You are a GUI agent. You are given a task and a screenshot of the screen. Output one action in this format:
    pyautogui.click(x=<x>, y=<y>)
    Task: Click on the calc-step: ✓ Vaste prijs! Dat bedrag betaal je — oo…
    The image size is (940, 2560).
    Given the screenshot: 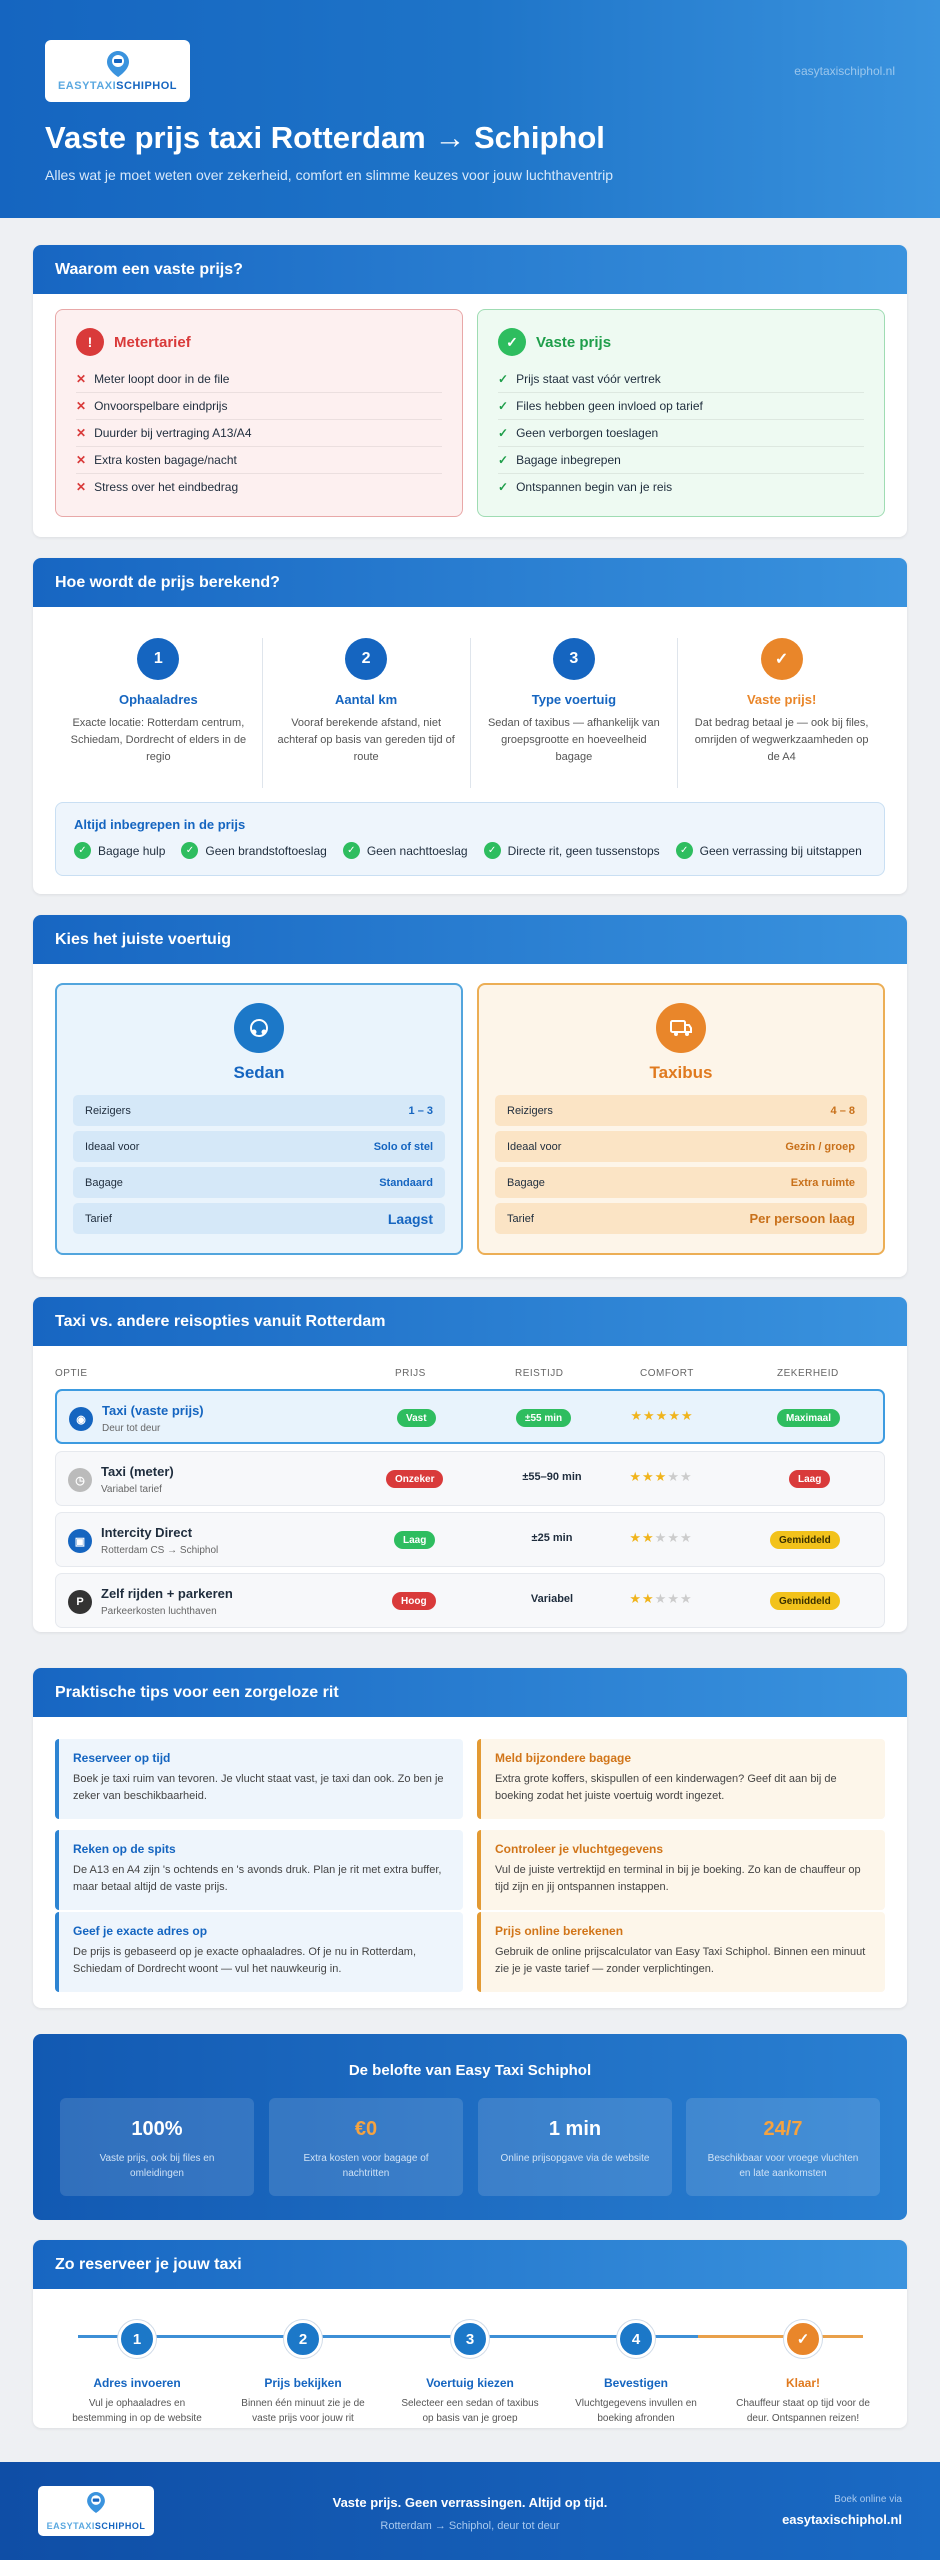 What is the action you would take?
    pyautogui.click(x=781, y=713)
    